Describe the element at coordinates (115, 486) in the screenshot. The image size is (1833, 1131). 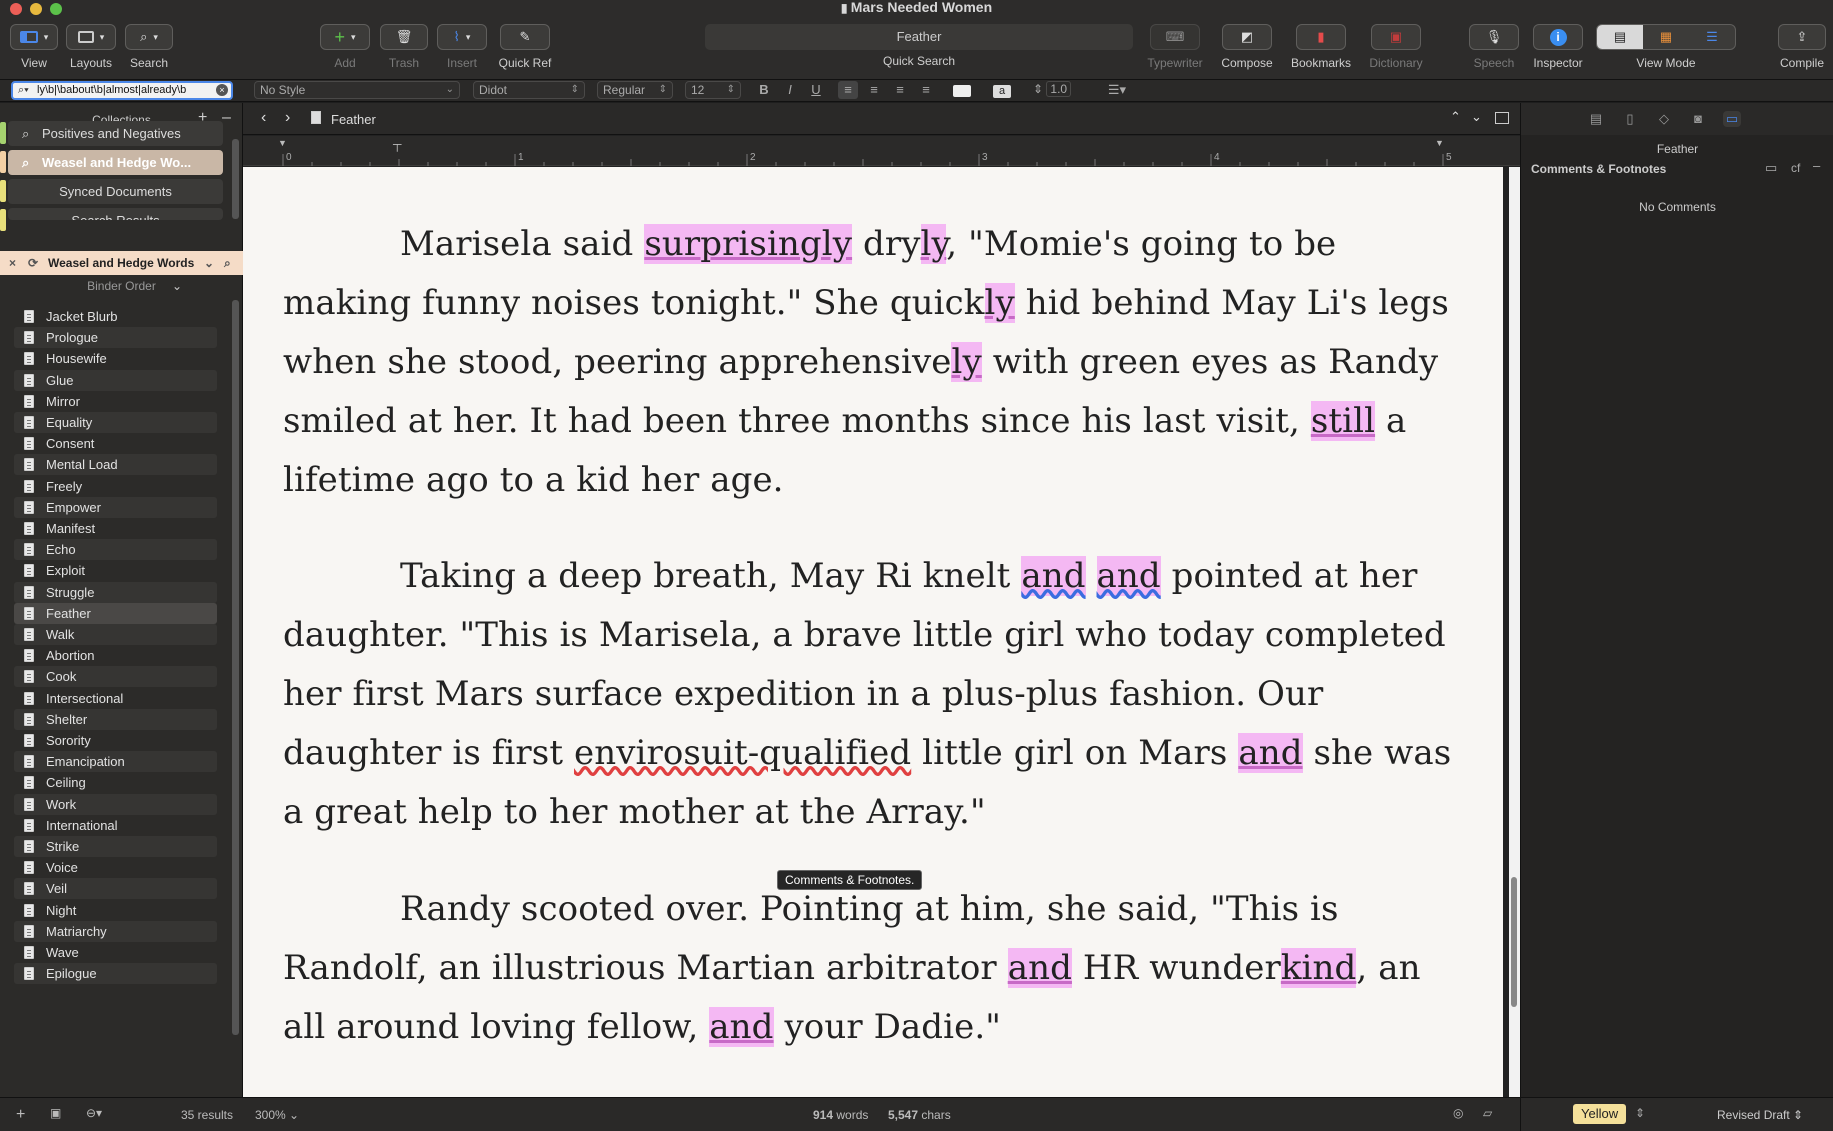
I see `binder-item: Freely` at that location.